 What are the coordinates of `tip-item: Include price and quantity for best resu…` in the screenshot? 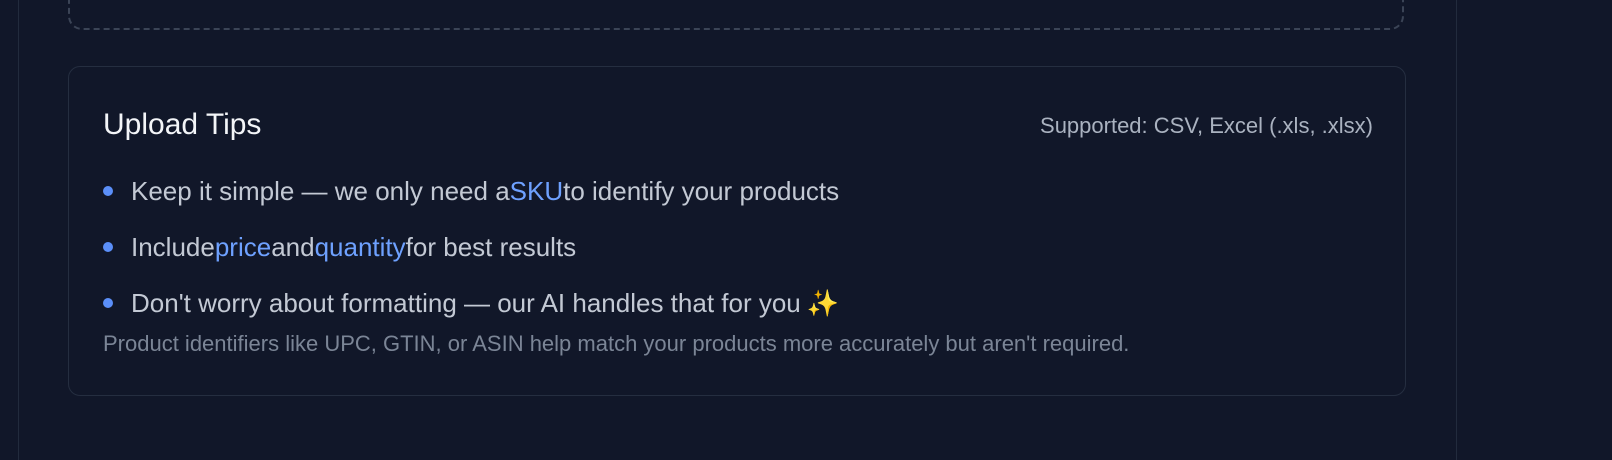 It's located at (471, 247).